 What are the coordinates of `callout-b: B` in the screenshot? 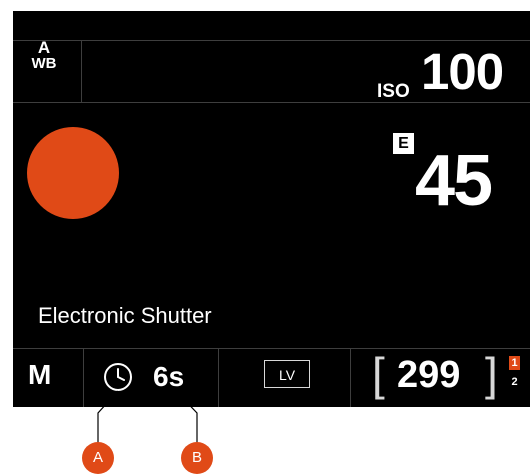 It's located at (197, 458).